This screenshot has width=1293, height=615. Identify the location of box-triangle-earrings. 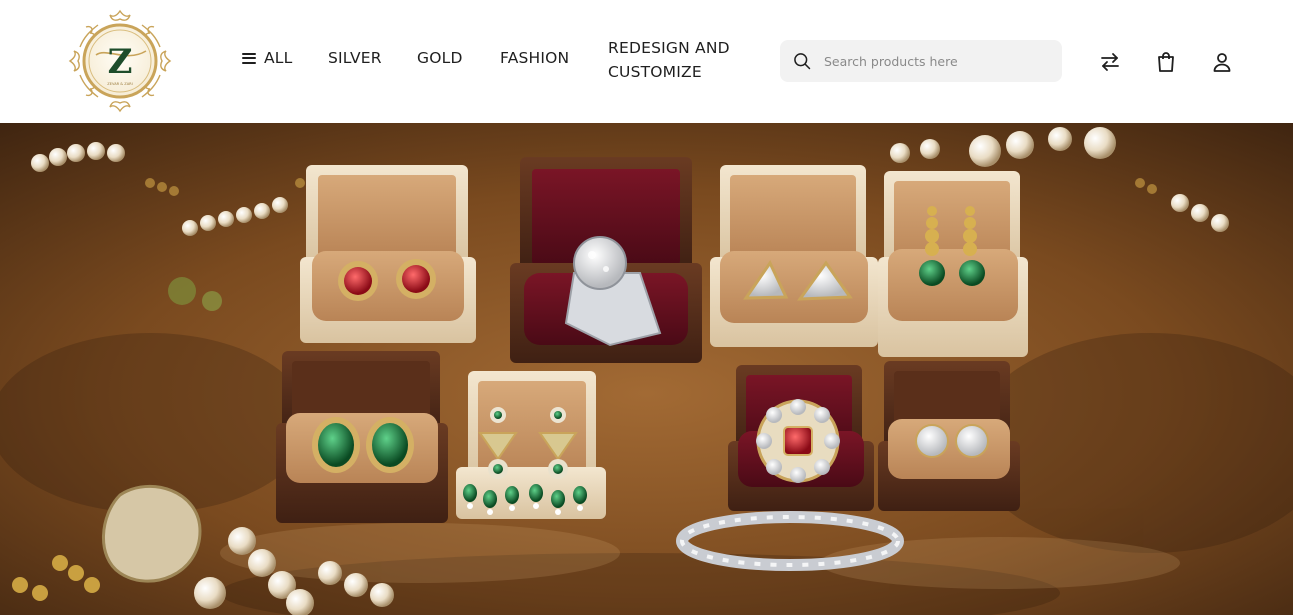
(794, 256).